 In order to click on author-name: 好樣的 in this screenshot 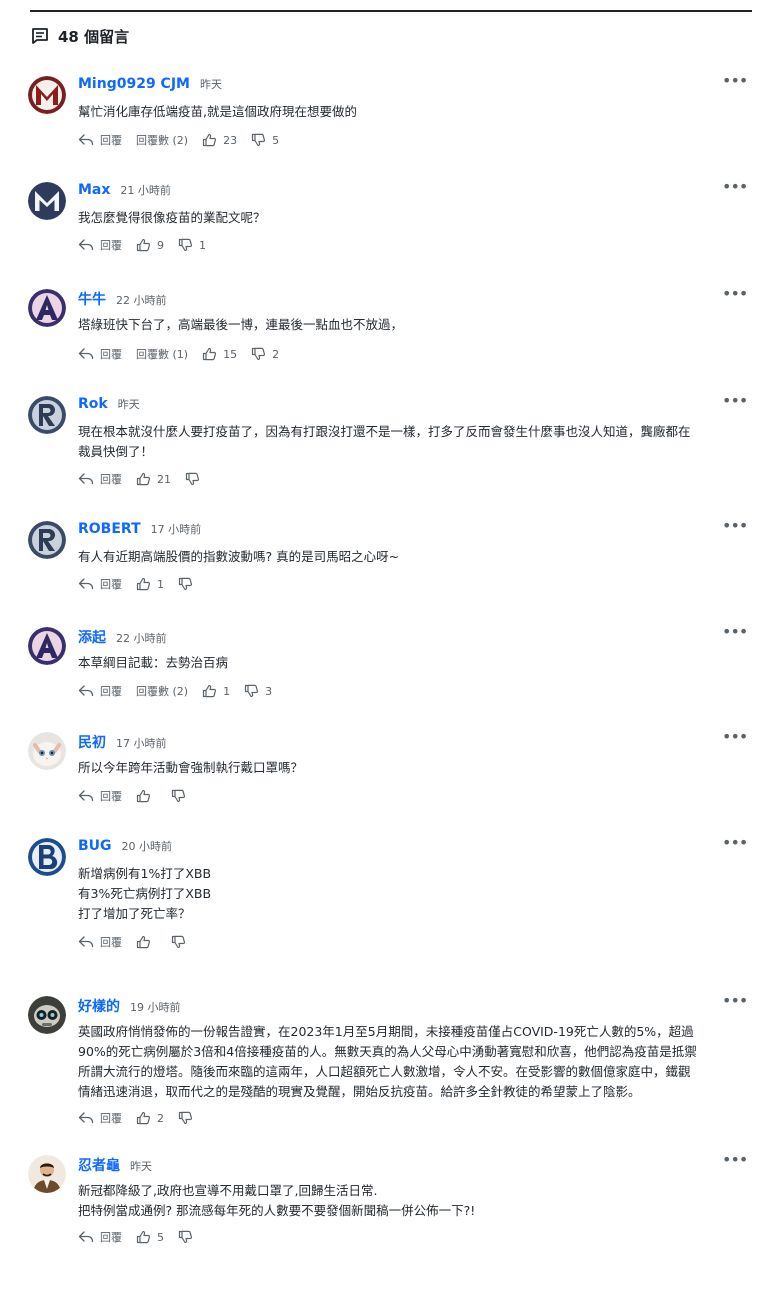, I will do `click(99, 1006)`.